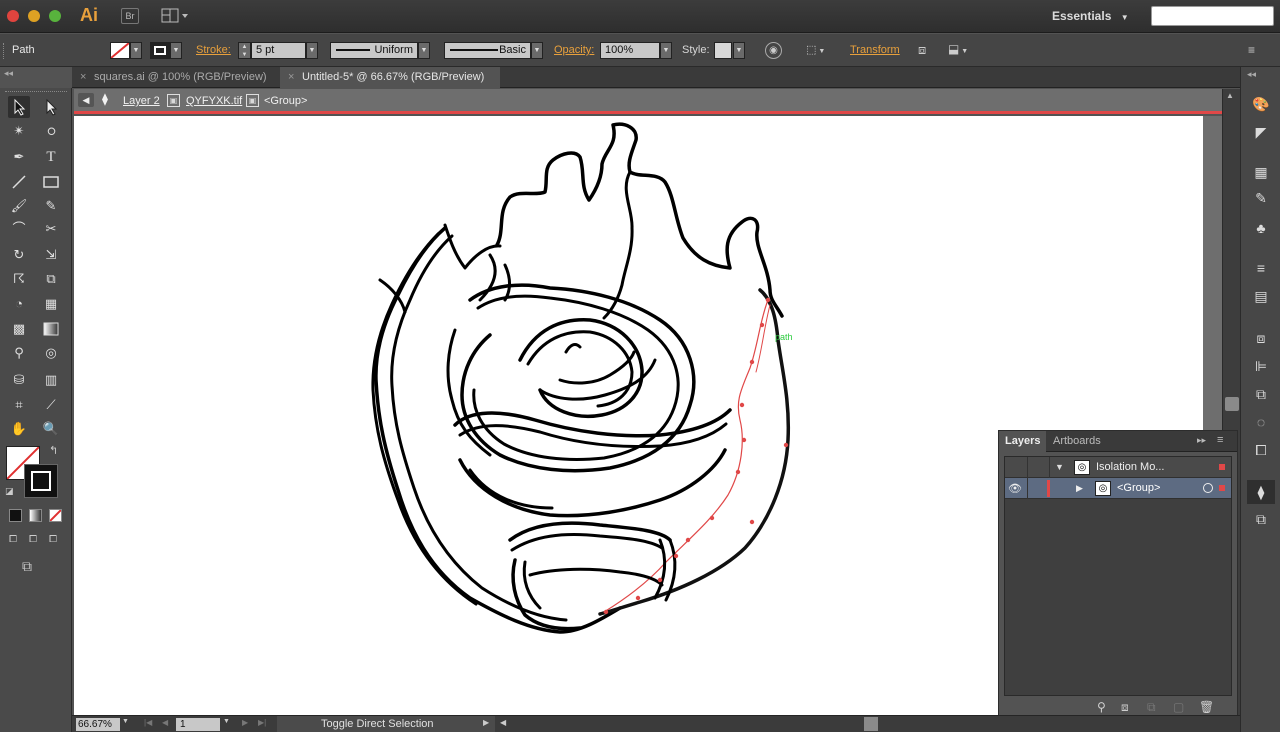  Describe the element at coordinates (125, 721) in the screenshot. I see `zoom-dropdown-icon: ▼` at that location.